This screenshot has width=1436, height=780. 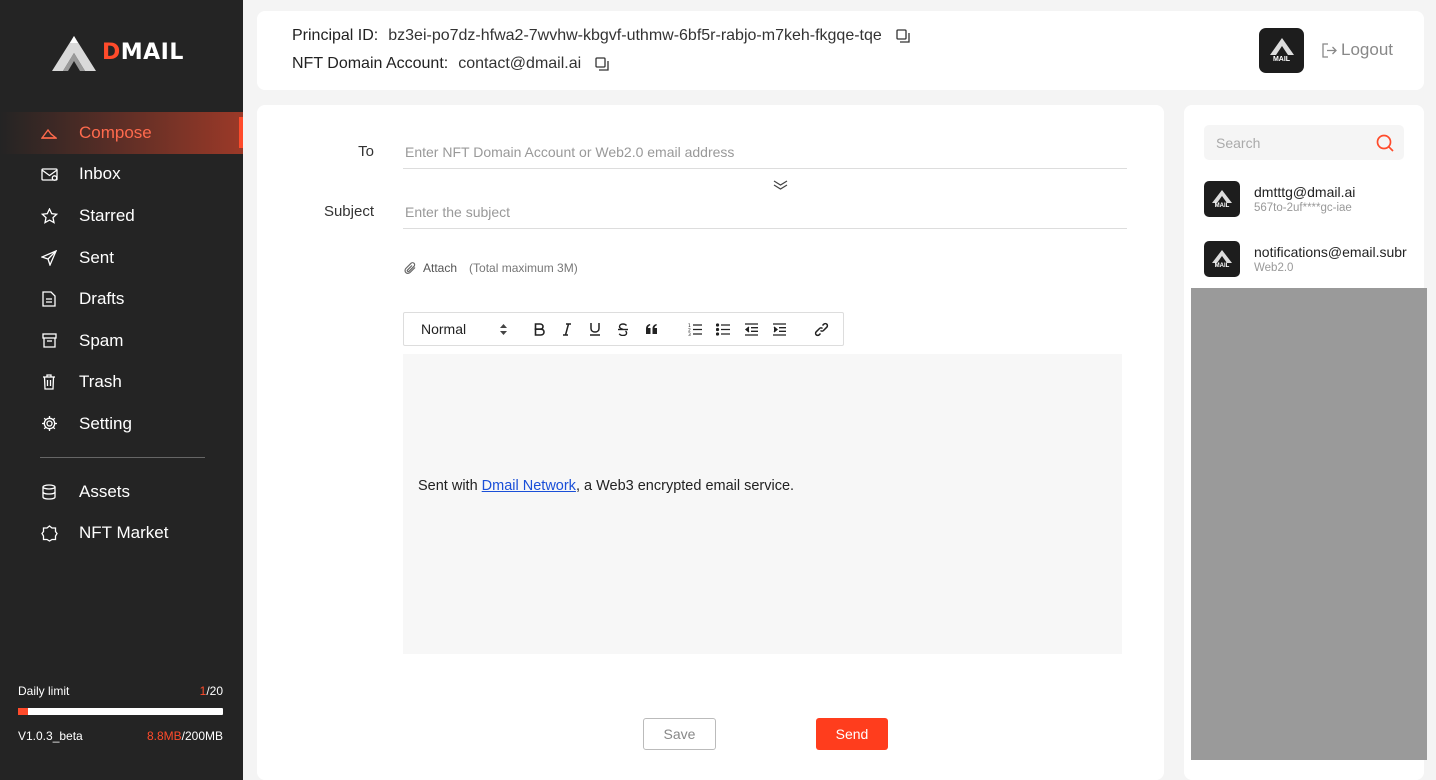 What do you see at coordinates (49, 174) in the screenshot?
I see `inbox-icon` at bounding box center [49, 174].